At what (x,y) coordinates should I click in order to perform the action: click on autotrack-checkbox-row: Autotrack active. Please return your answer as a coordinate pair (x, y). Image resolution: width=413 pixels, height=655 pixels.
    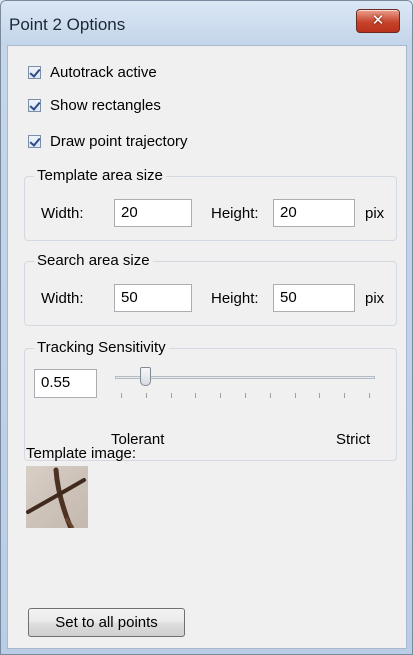
    Looking at the image, I should click on (92, 72).